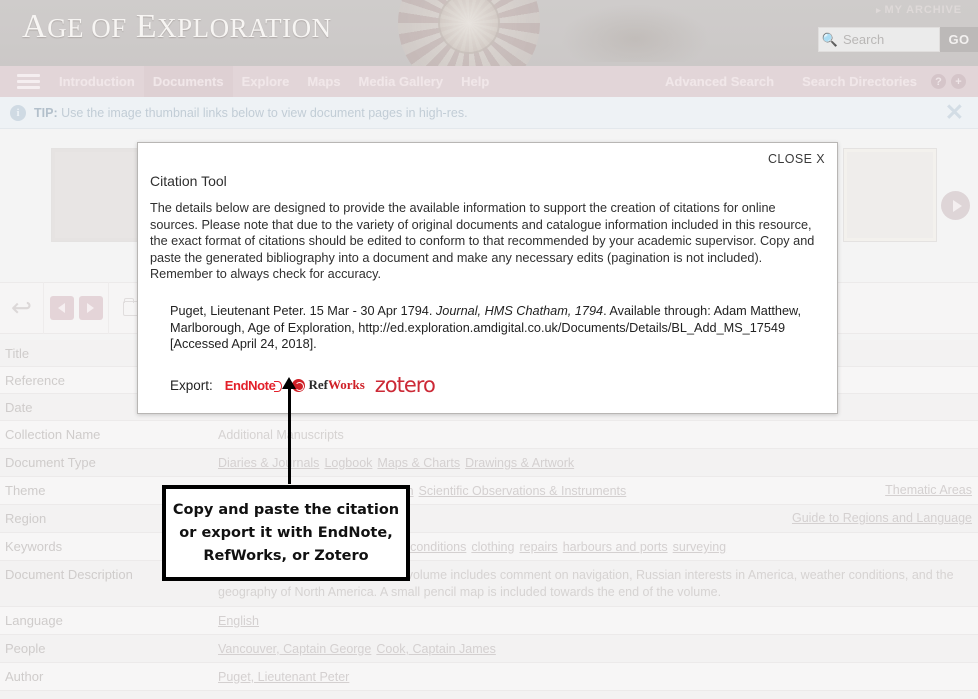  What do you see at coordinates (97, 81) in the screenshot?
I see `nav-item-introduction: Introduction` at bounding box center [97, 81].